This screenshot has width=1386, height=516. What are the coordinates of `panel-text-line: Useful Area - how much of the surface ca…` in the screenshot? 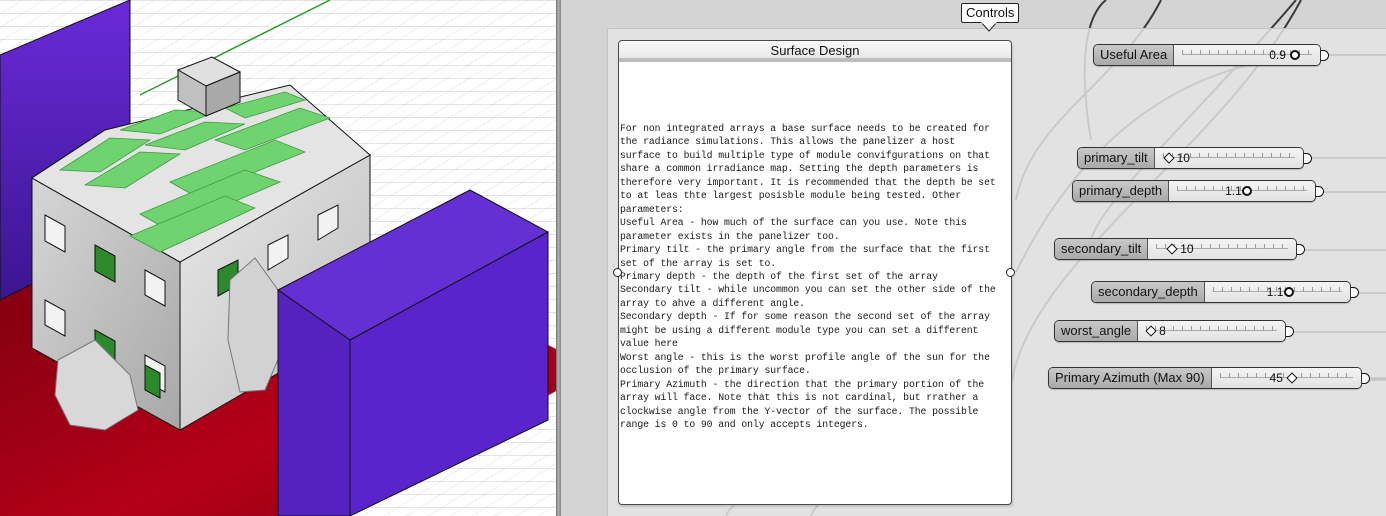 It's located at (793, 223).